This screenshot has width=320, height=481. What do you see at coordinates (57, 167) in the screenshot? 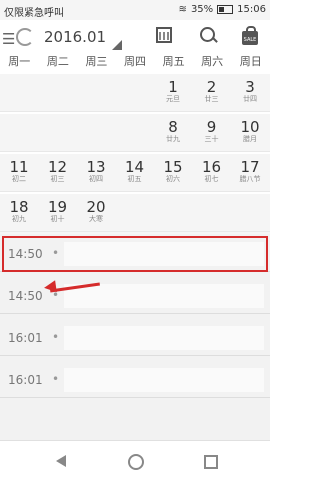
I see `day-number: 12` at bounding box center [57, 167].